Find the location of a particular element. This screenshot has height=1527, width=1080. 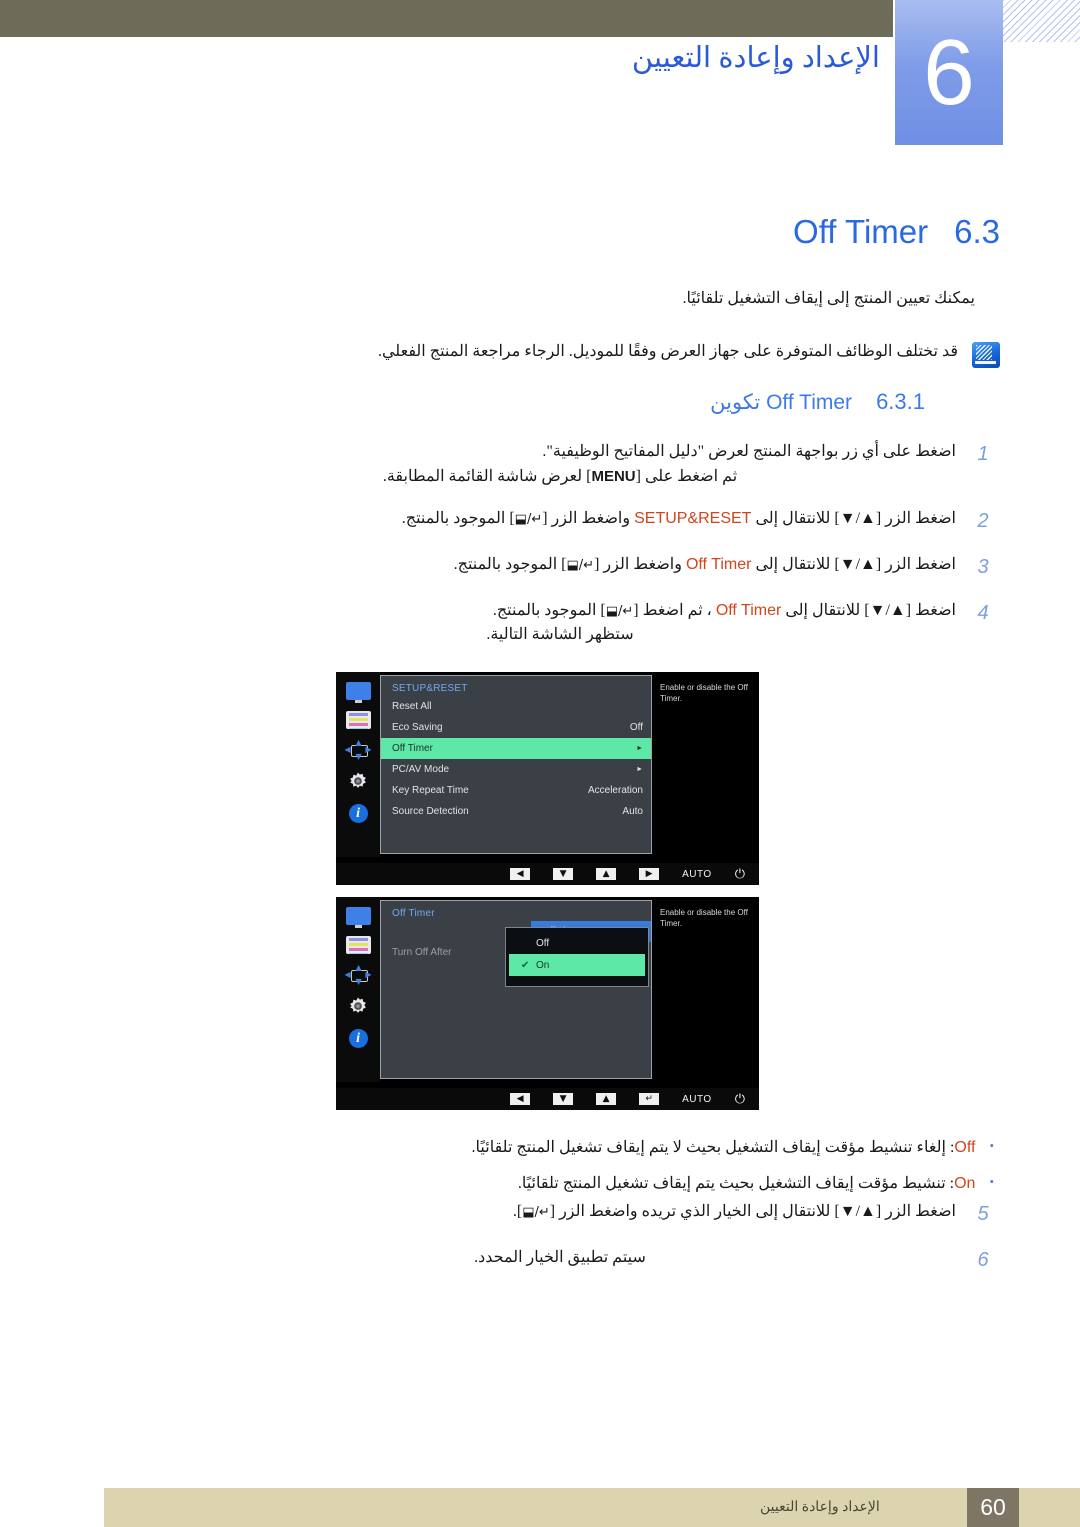

step-number: 5 is located at coordinates (983, 1214).